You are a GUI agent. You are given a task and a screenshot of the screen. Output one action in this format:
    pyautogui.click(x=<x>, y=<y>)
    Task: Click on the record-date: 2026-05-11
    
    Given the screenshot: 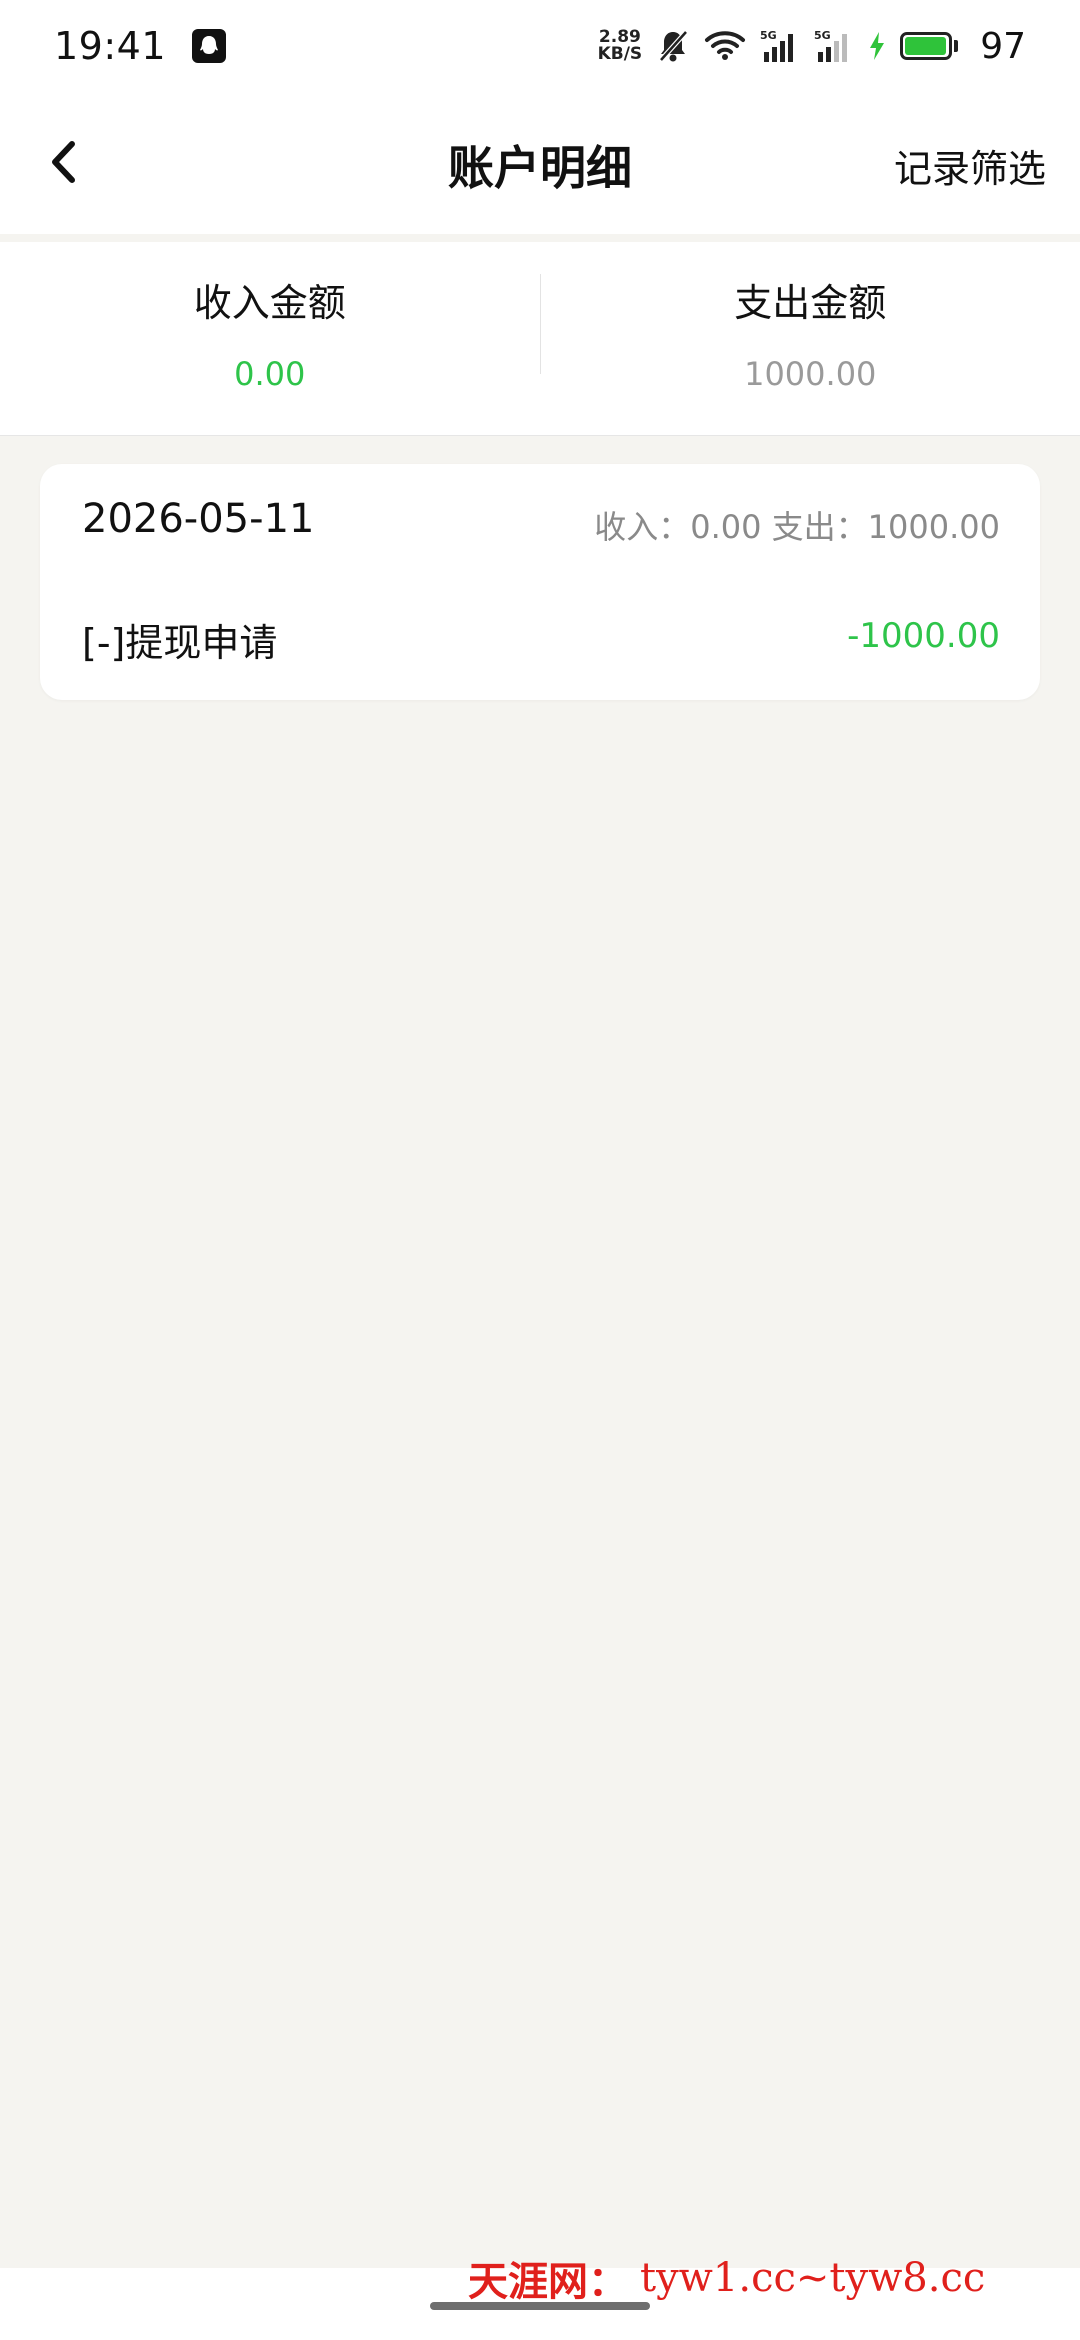 What is the action you would take?
    pyautogui.click(x=198, y=519)
    